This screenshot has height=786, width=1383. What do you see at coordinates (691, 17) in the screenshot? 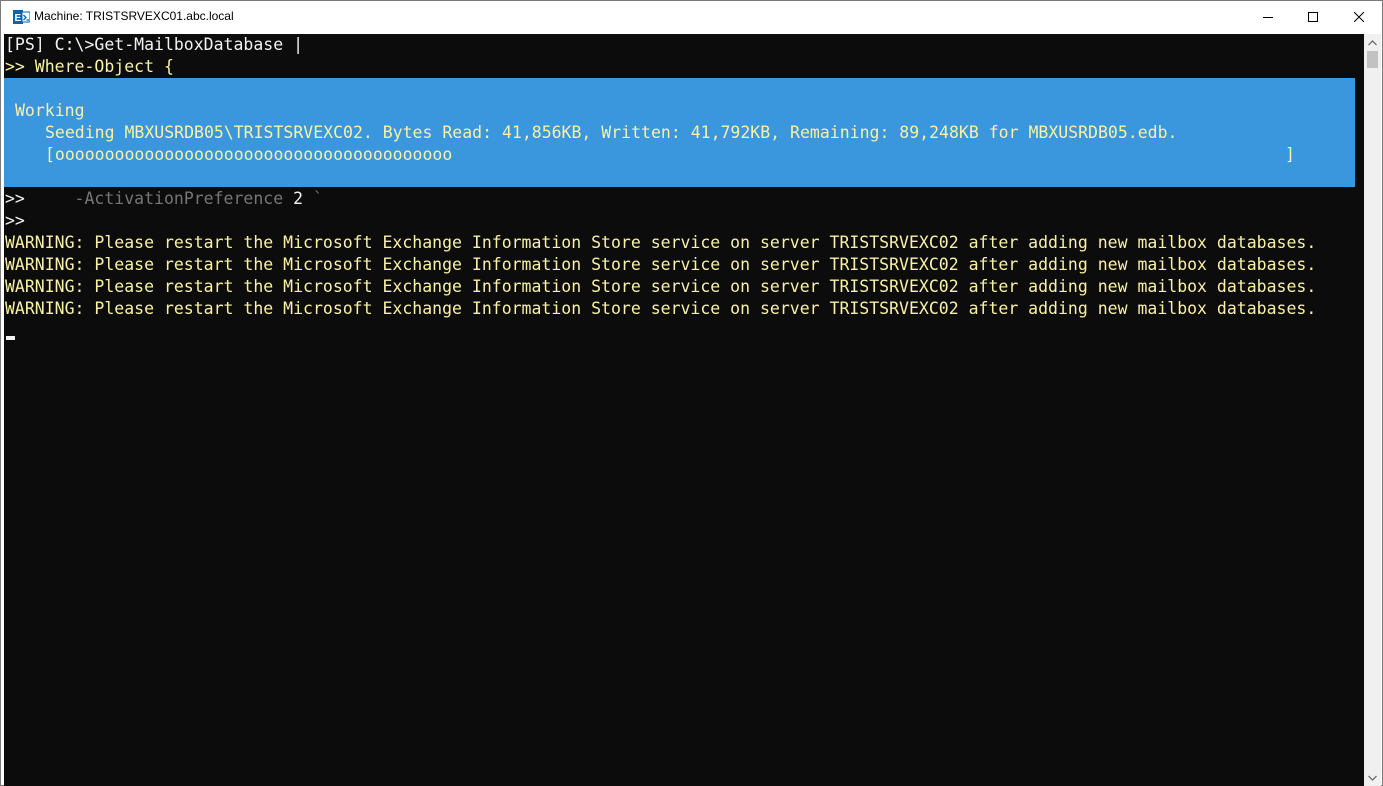
I see `title-bar: E Machine: TRISTSRVEXC01.abc.local` at bounding box center [691, 17].